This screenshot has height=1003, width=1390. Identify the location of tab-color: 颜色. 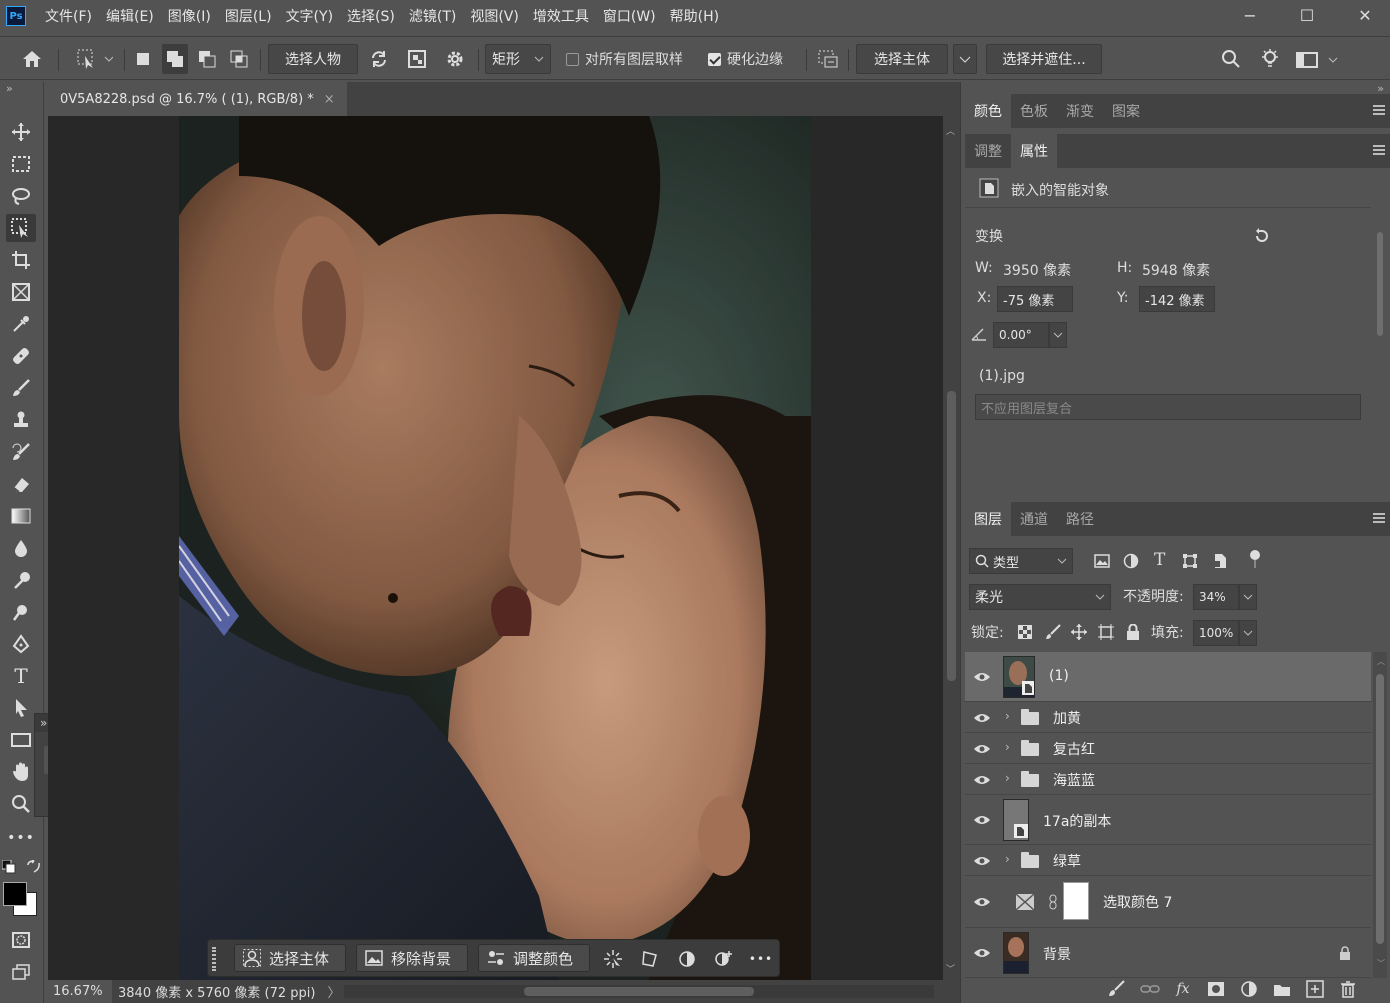
(988, 111).